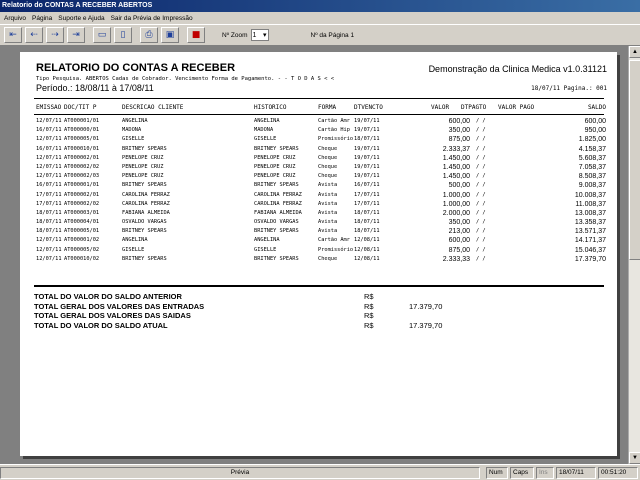 The width and height of the screenshot is (640, 480). I want to click on cell-valor: 350,00, so click(459, 223).